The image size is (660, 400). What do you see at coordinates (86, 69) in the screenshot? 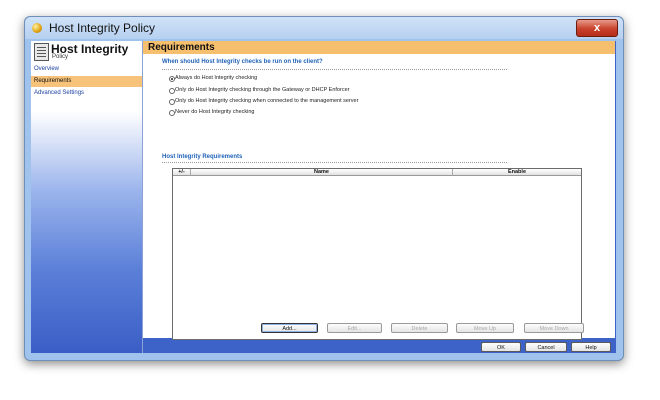
I see `sidebar-item-overview: Overview` at bounding box center [86, 69].